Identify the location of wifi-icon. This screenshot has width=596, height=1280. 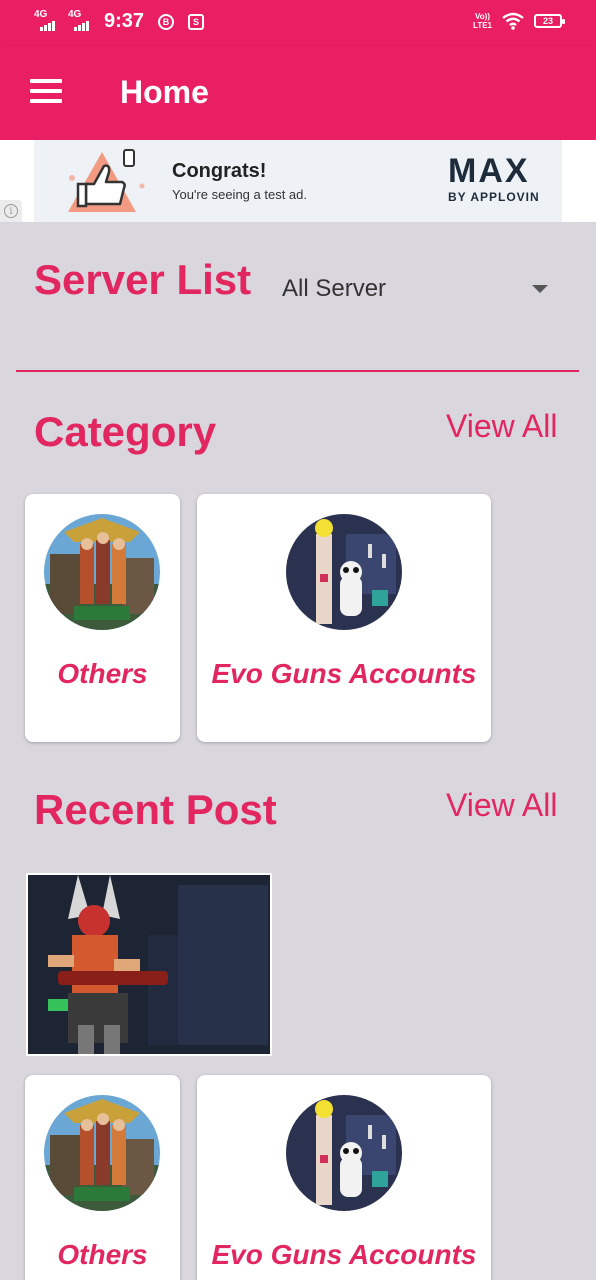
(513, 21).